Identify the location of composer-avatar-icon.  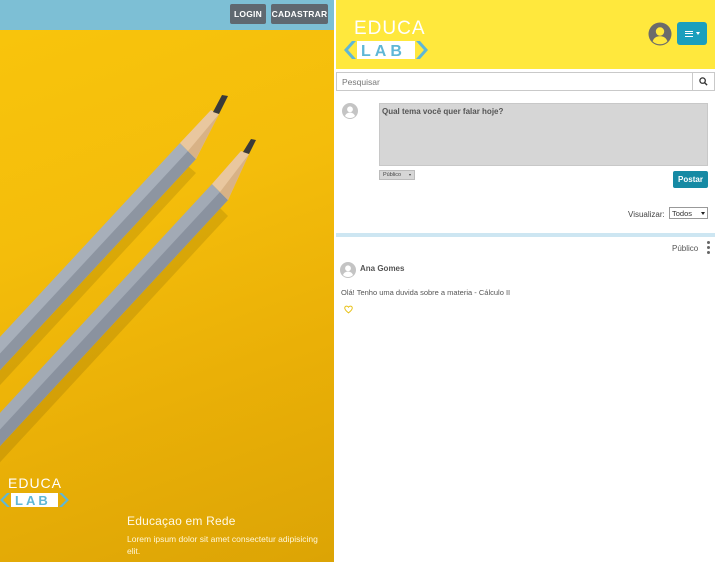
(350, 111).